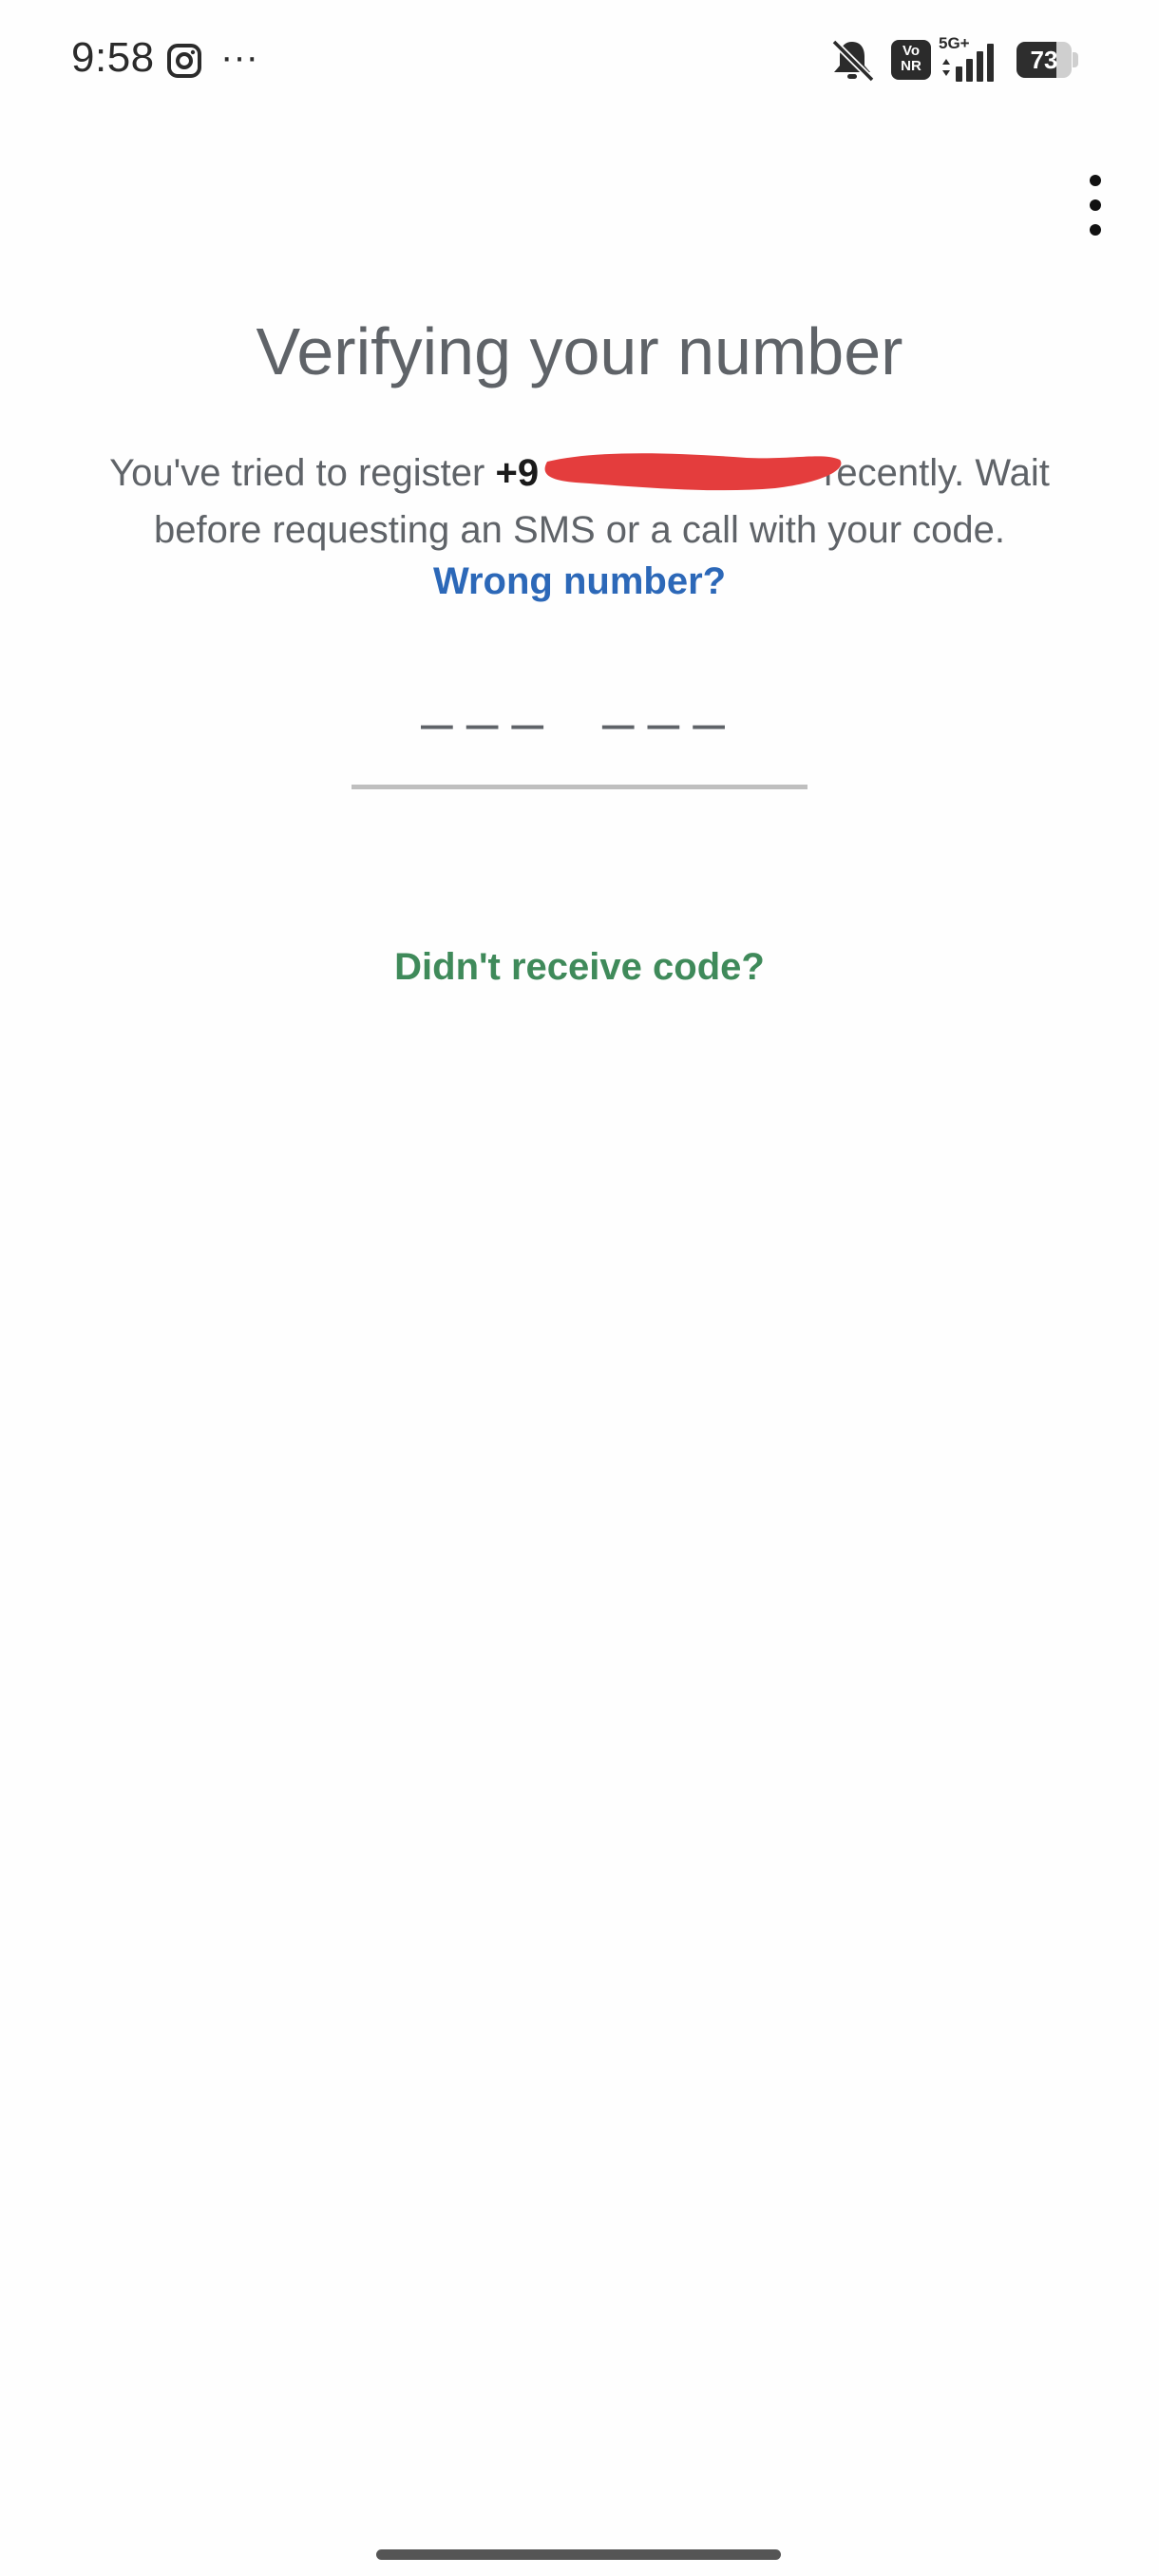 The image size is (1159, 2576). Describe the element at coordinates (184, 61) in the screenshot. I see `instagram-icon` at that location.